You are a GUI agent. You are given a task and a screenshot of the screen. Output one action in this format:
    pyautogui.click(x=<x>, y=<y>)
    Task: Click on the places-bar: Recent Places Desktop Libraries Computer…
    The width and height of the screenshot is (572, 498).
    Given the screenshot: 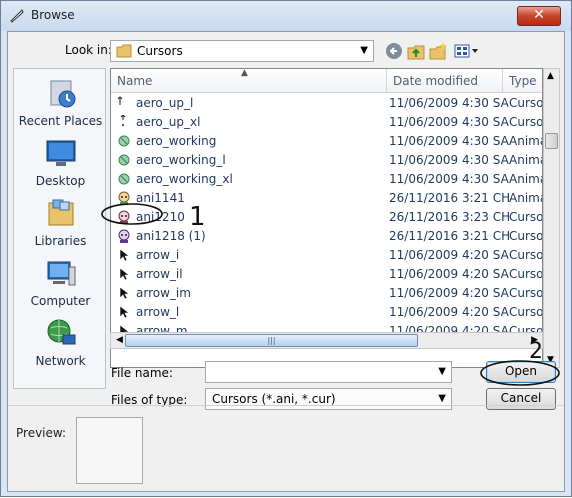 What is the action you would take?
    pyautogui.click(x=59, y=228)
    